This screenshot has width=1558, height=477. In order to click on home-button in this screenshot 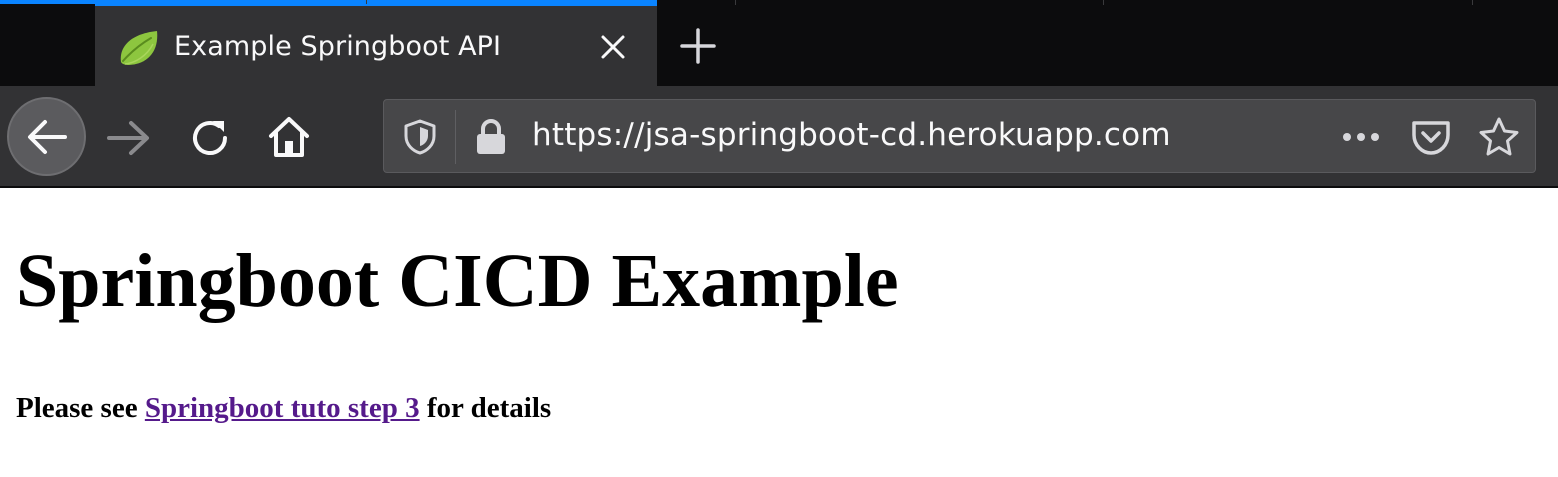, I will do `click(289, 137)`.